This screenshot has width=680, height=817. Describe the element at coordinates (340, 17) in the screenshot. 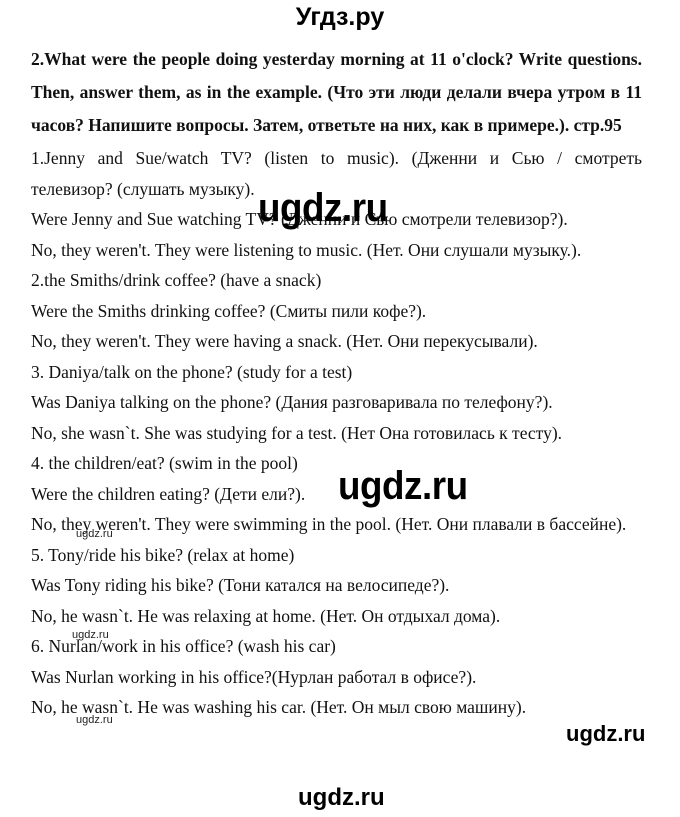

I see `site-title: Угдз.ру` at that location.